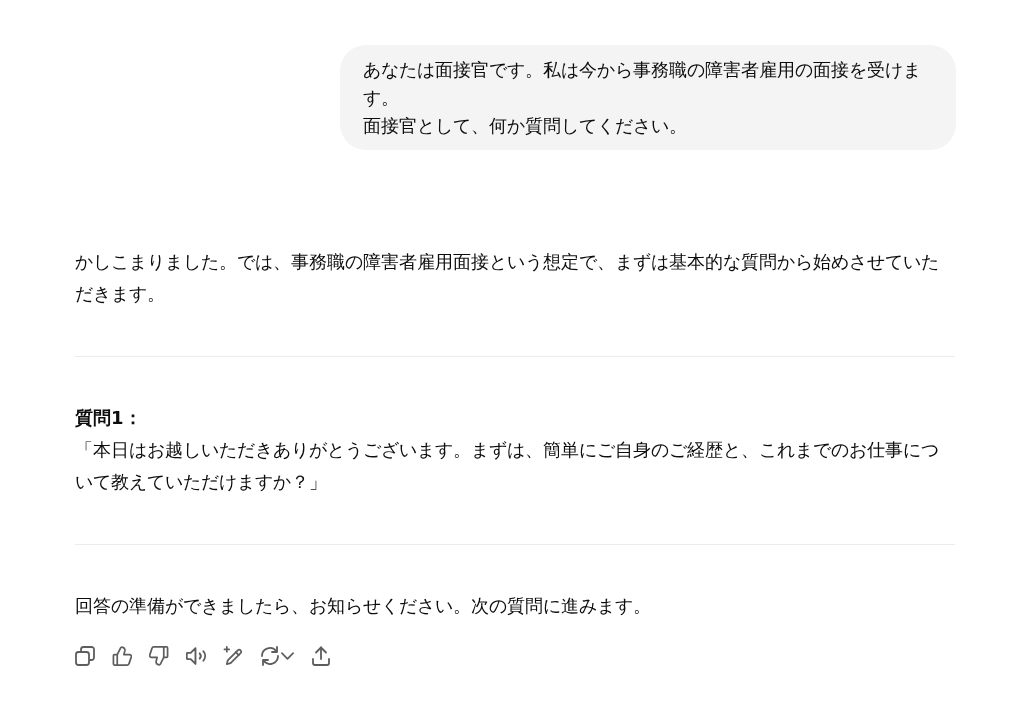 The image size is (1024, 712). I want to click on refresh-icon, so click(270, 656).